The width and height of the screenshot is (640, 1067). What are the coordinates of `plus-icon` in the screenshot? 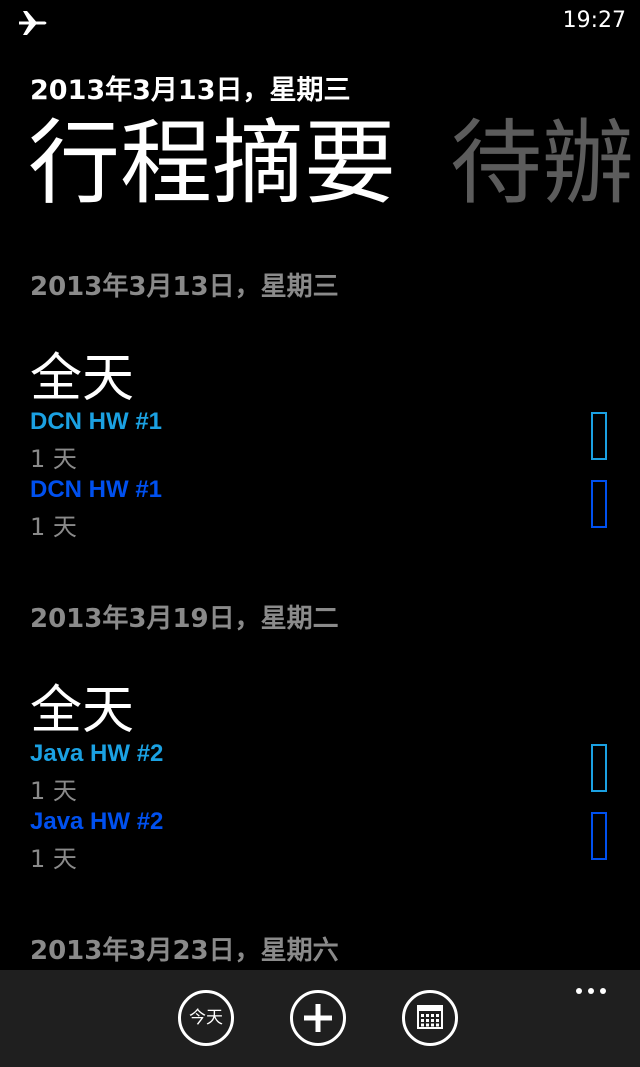 It's located at (318, 1018).